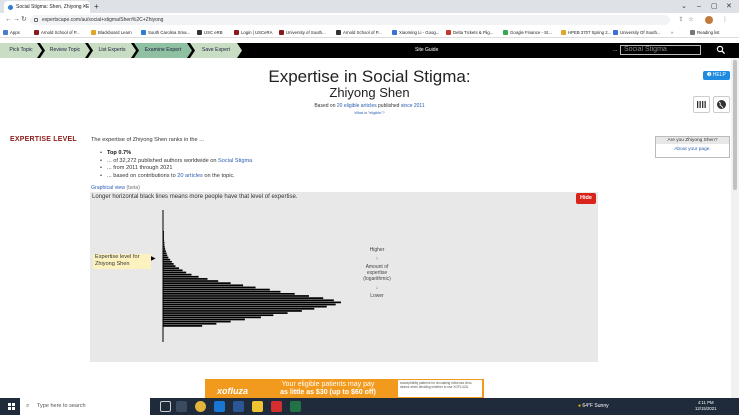 The width and height of the screenshot is (739, 415). Describe the element at coordinates (163, 50) in the screenshot. I see `crumb-examine-expert: Examine Expert` at that location.